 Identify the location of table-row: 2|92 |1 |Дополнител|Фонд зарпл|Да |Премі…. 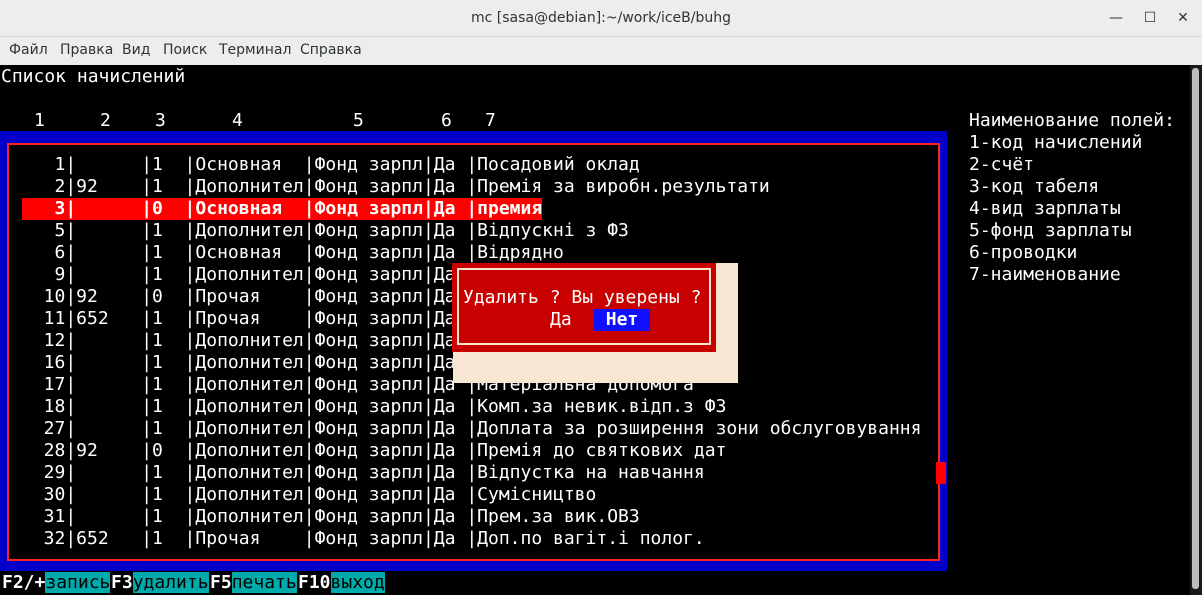
(396, 187).